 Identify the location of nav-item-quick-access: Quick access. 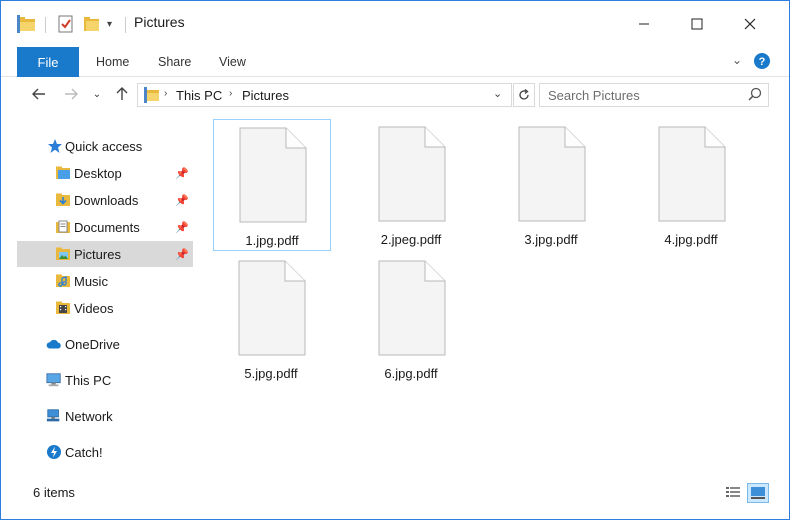
(105, 146).